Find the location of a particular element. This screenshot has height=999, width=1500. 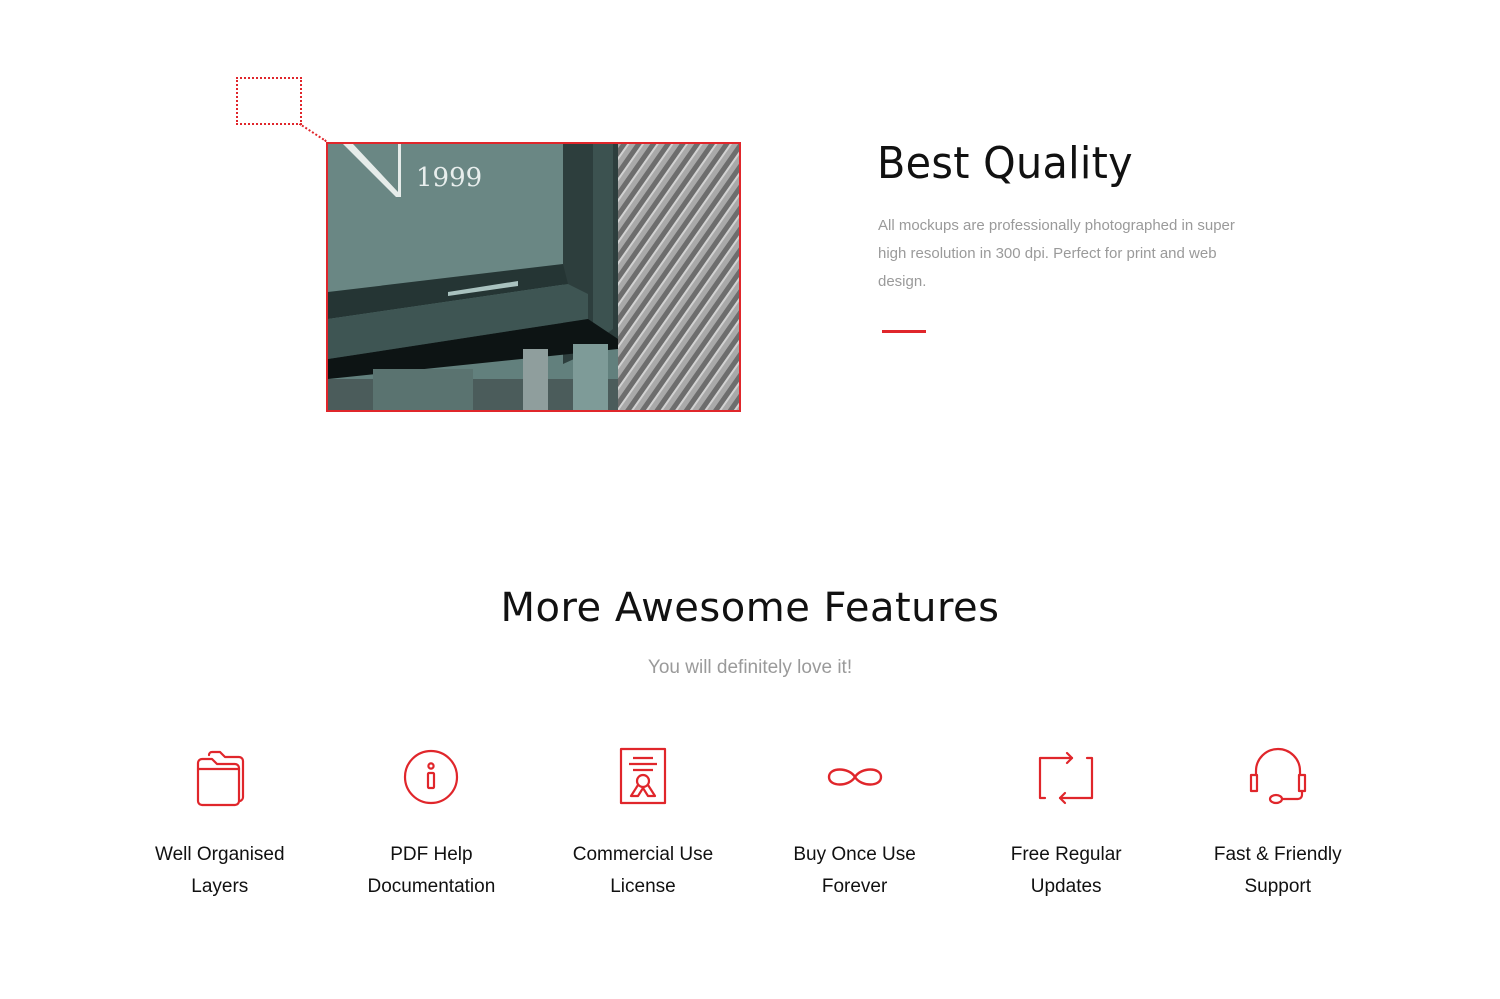

feature-item-updates: Free Regular Updates is located at coordinates (1066, 824).